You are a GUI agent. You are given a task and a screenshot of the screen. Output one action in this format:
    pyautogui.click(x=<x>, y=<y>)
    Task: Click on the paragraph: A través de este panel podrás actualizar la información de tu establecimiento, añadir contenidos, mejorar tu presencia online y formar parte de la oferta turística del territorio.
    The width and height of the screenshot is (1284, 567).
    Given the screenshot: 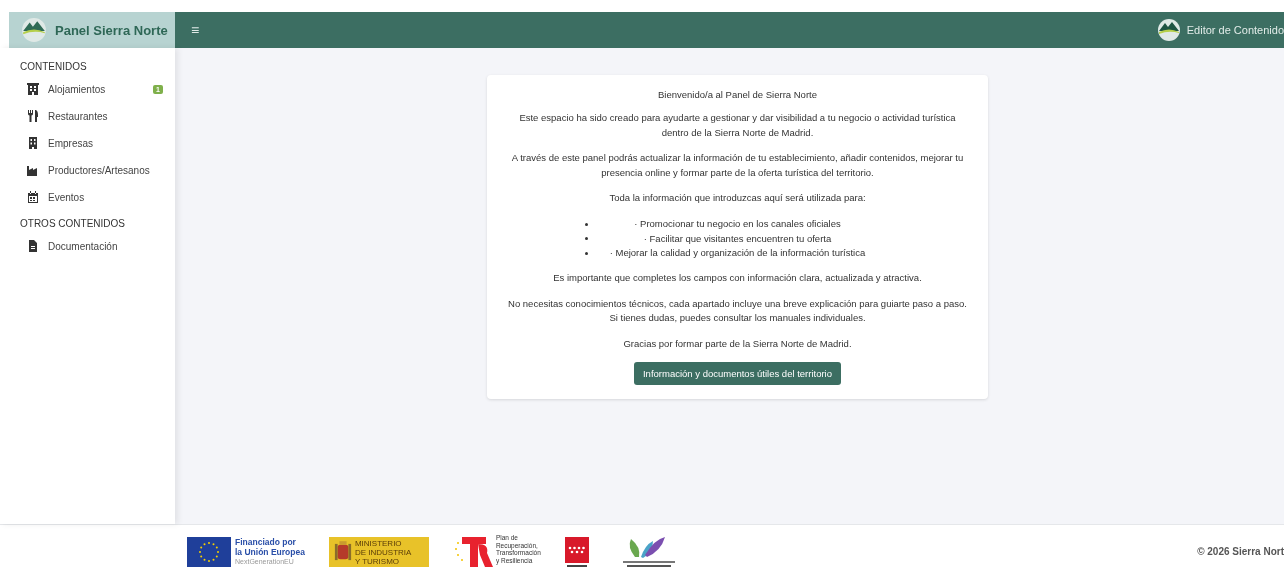 What is the action you would take?
    pyautogui.click(x=737, y=165)
    